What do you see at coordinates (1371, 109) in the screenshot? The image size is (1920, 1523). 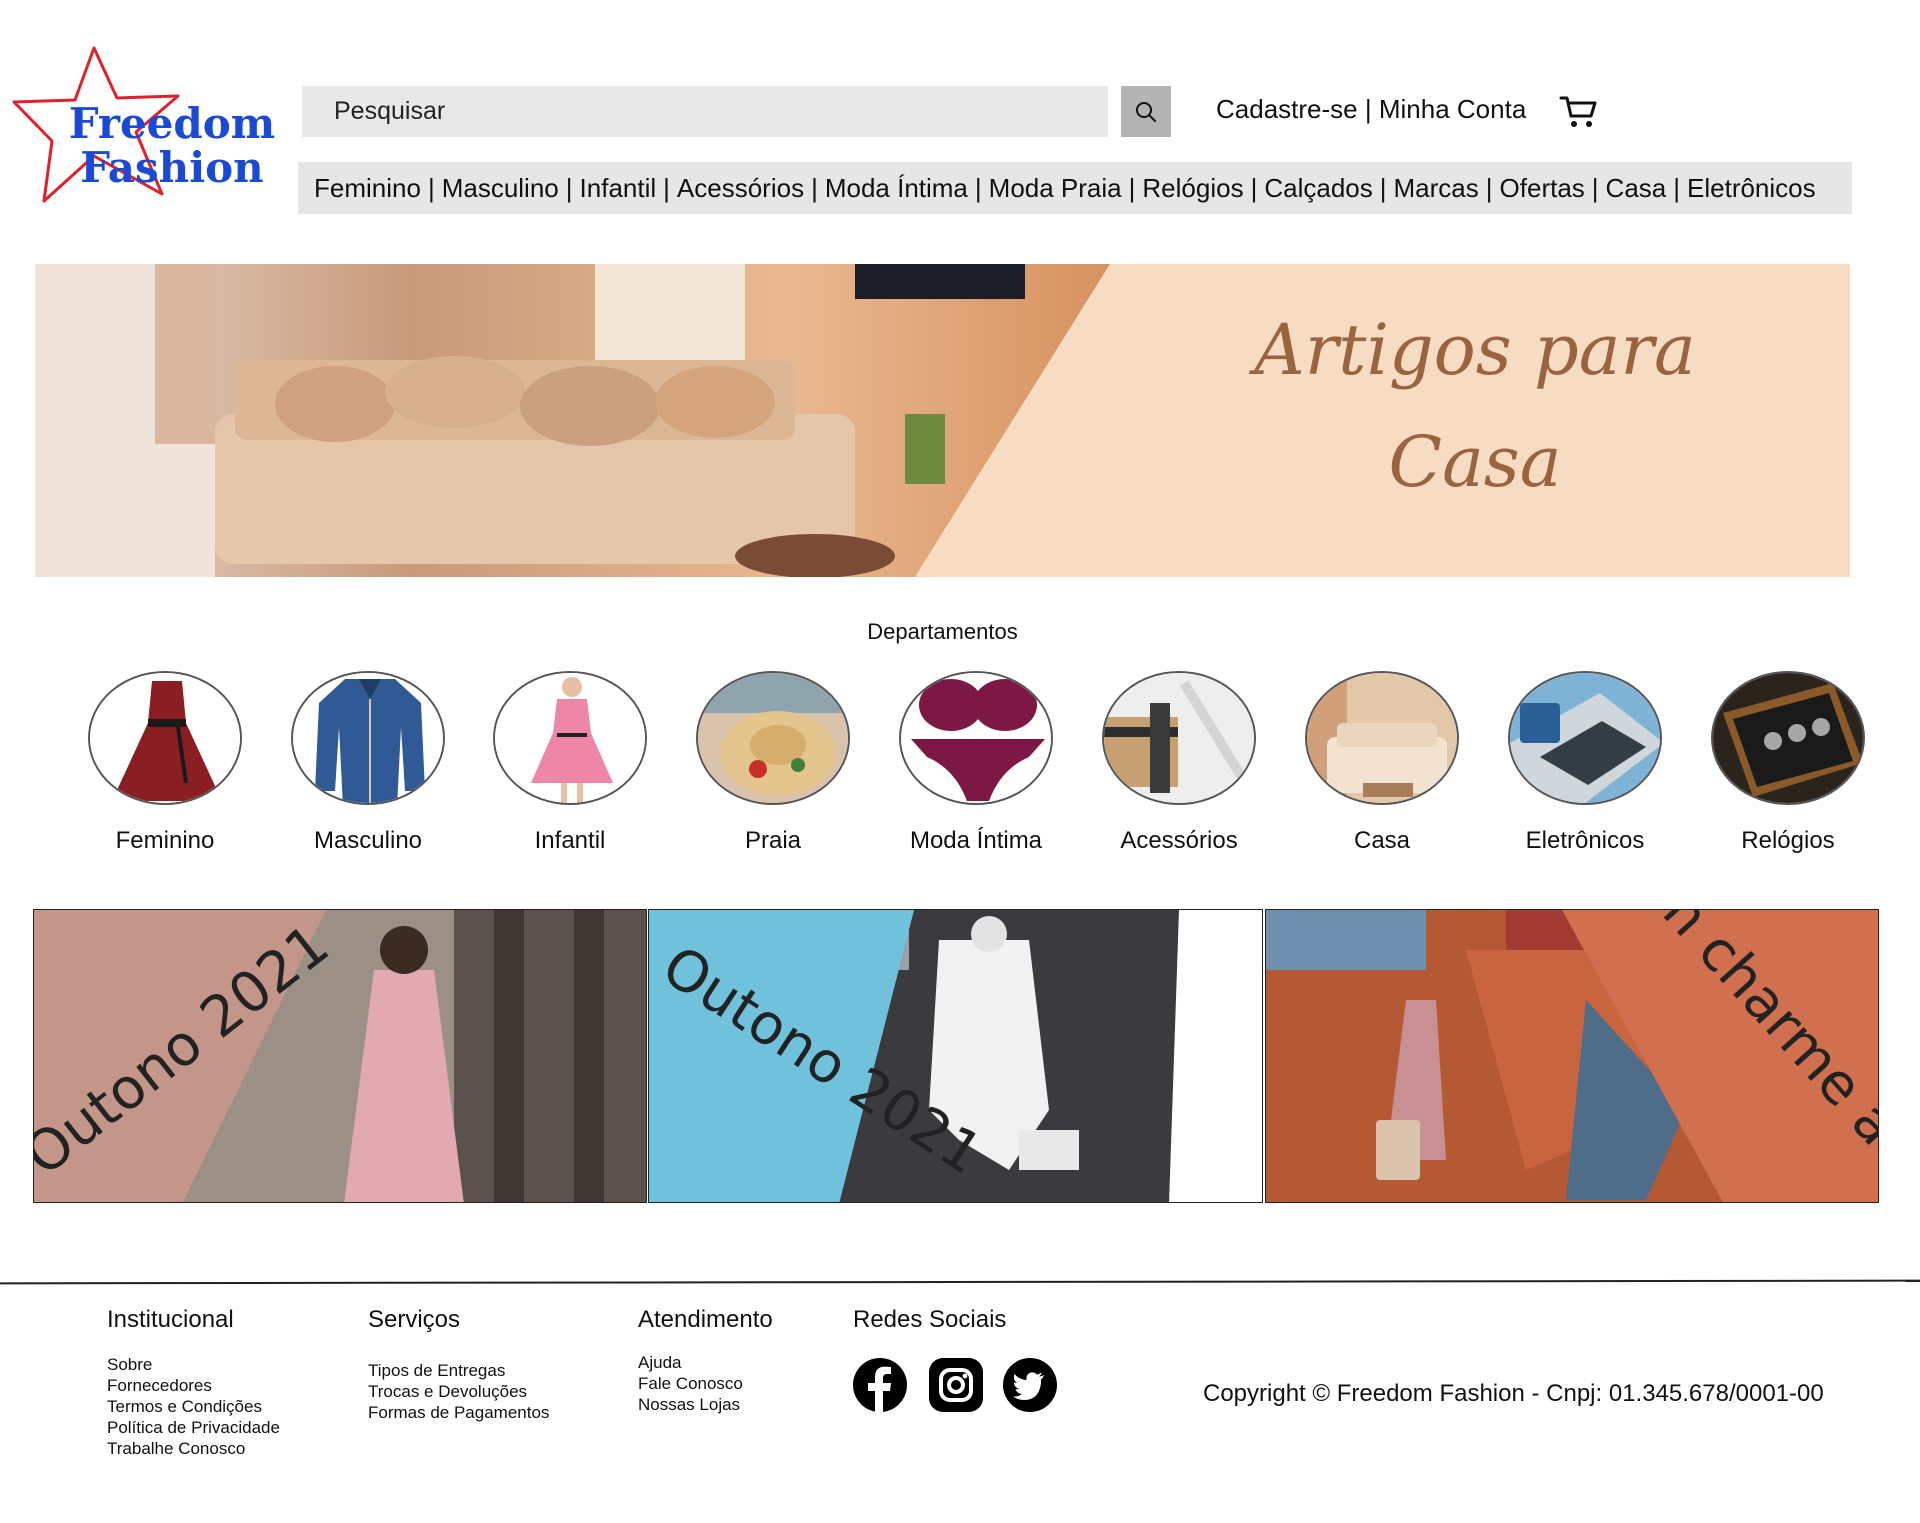 I see `account-links: Cadastre-se | Minha Conta` at bounding box center [1371, 109].